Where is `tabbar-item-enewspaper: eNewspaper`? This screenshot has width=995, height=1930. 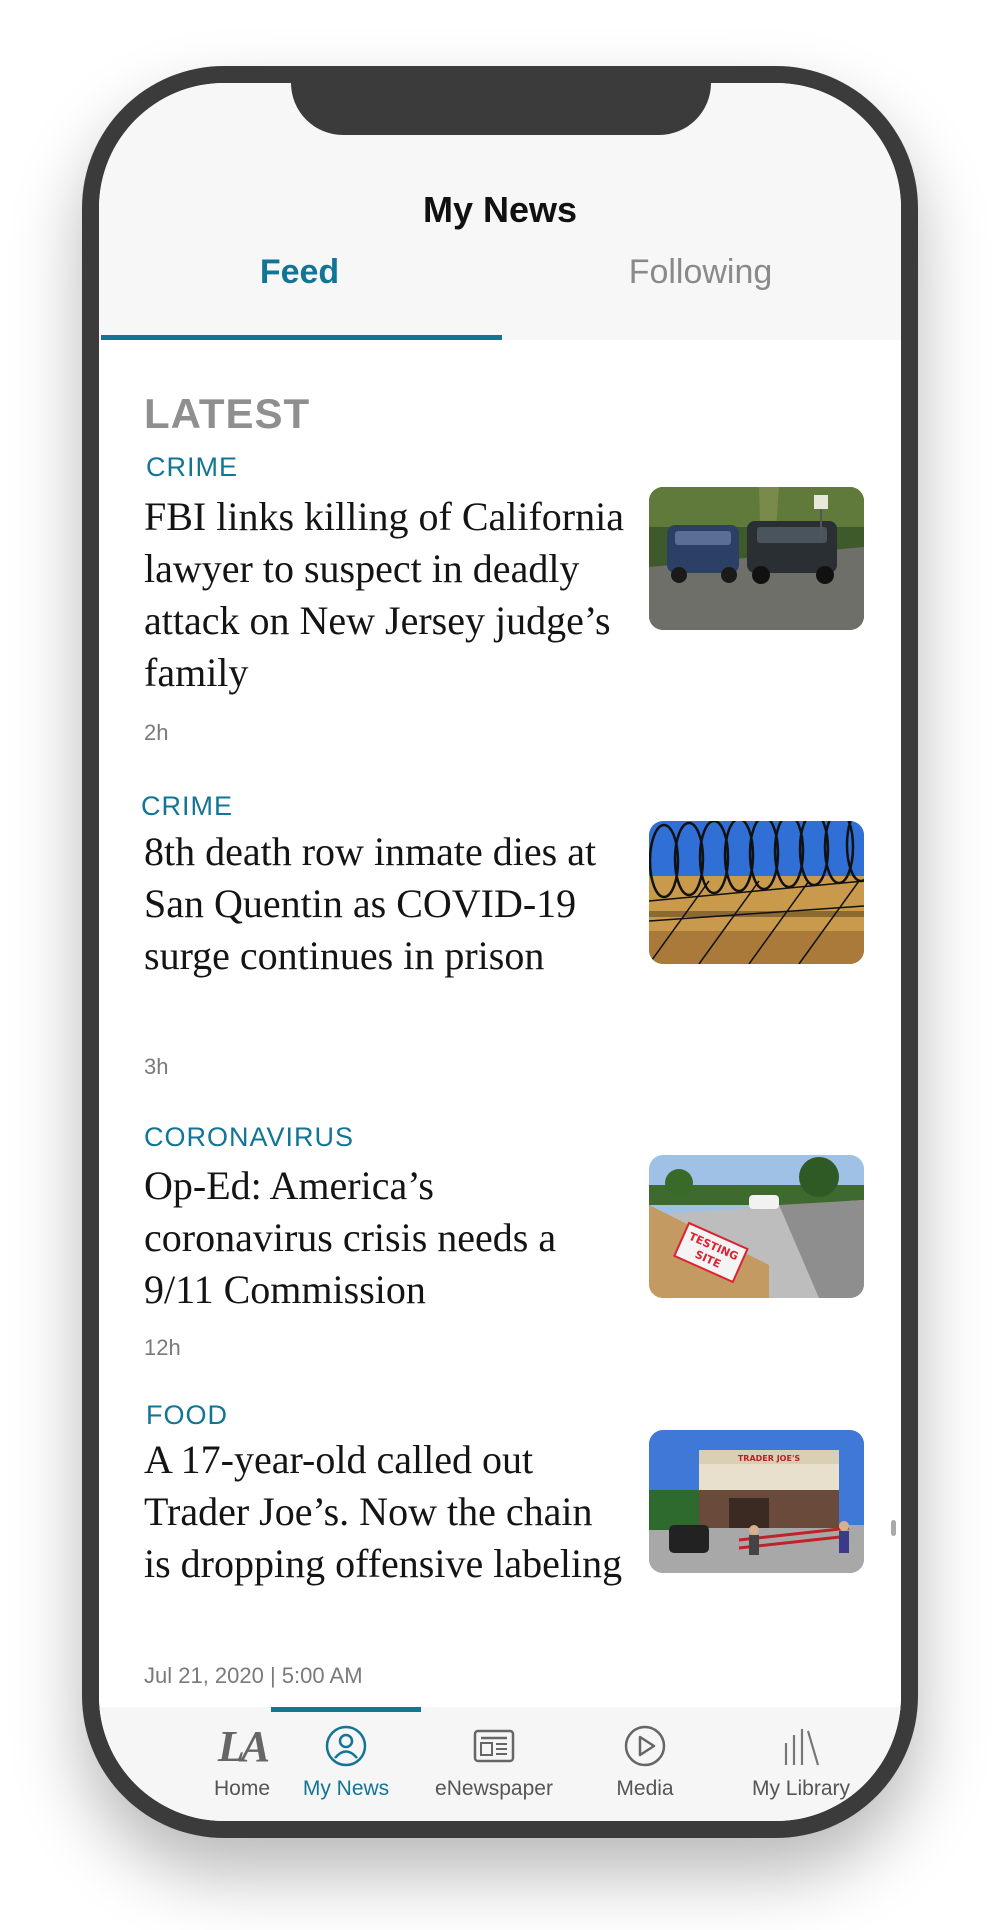 tabbar-item-enewspaper: eNewspaper is located at coordinates (494, 1766).